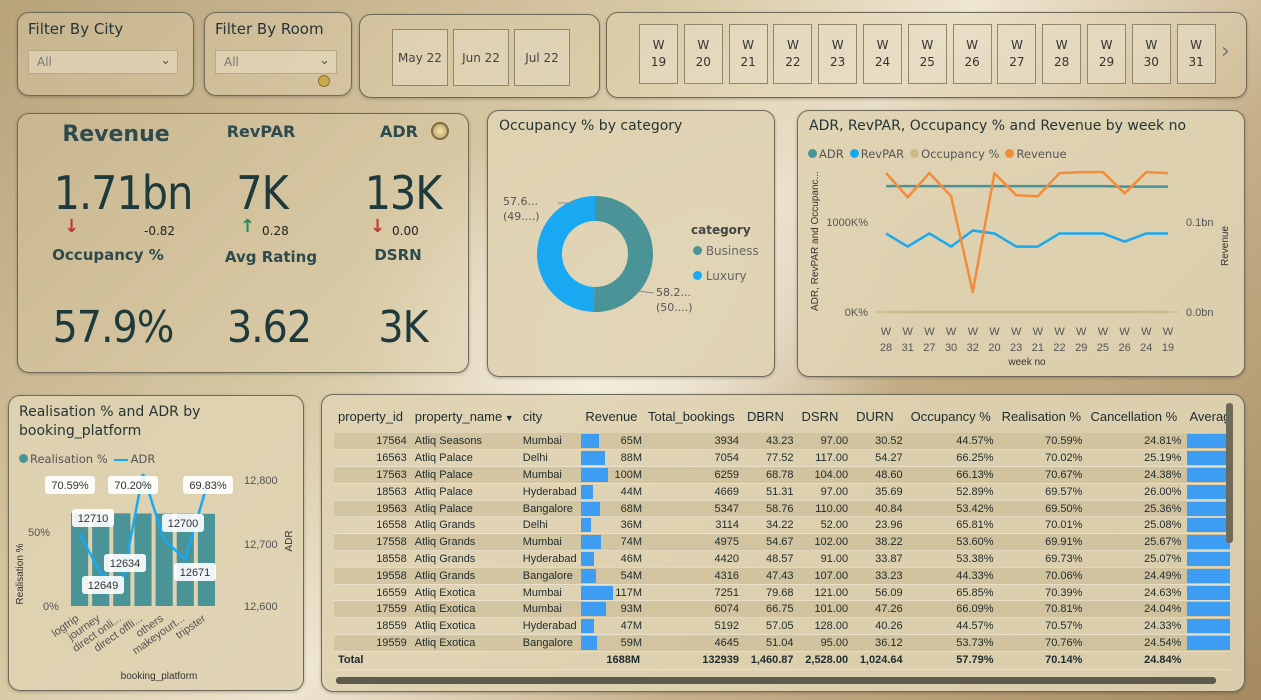  I want to click on revenue-databar: 59M, so click(612, 642).